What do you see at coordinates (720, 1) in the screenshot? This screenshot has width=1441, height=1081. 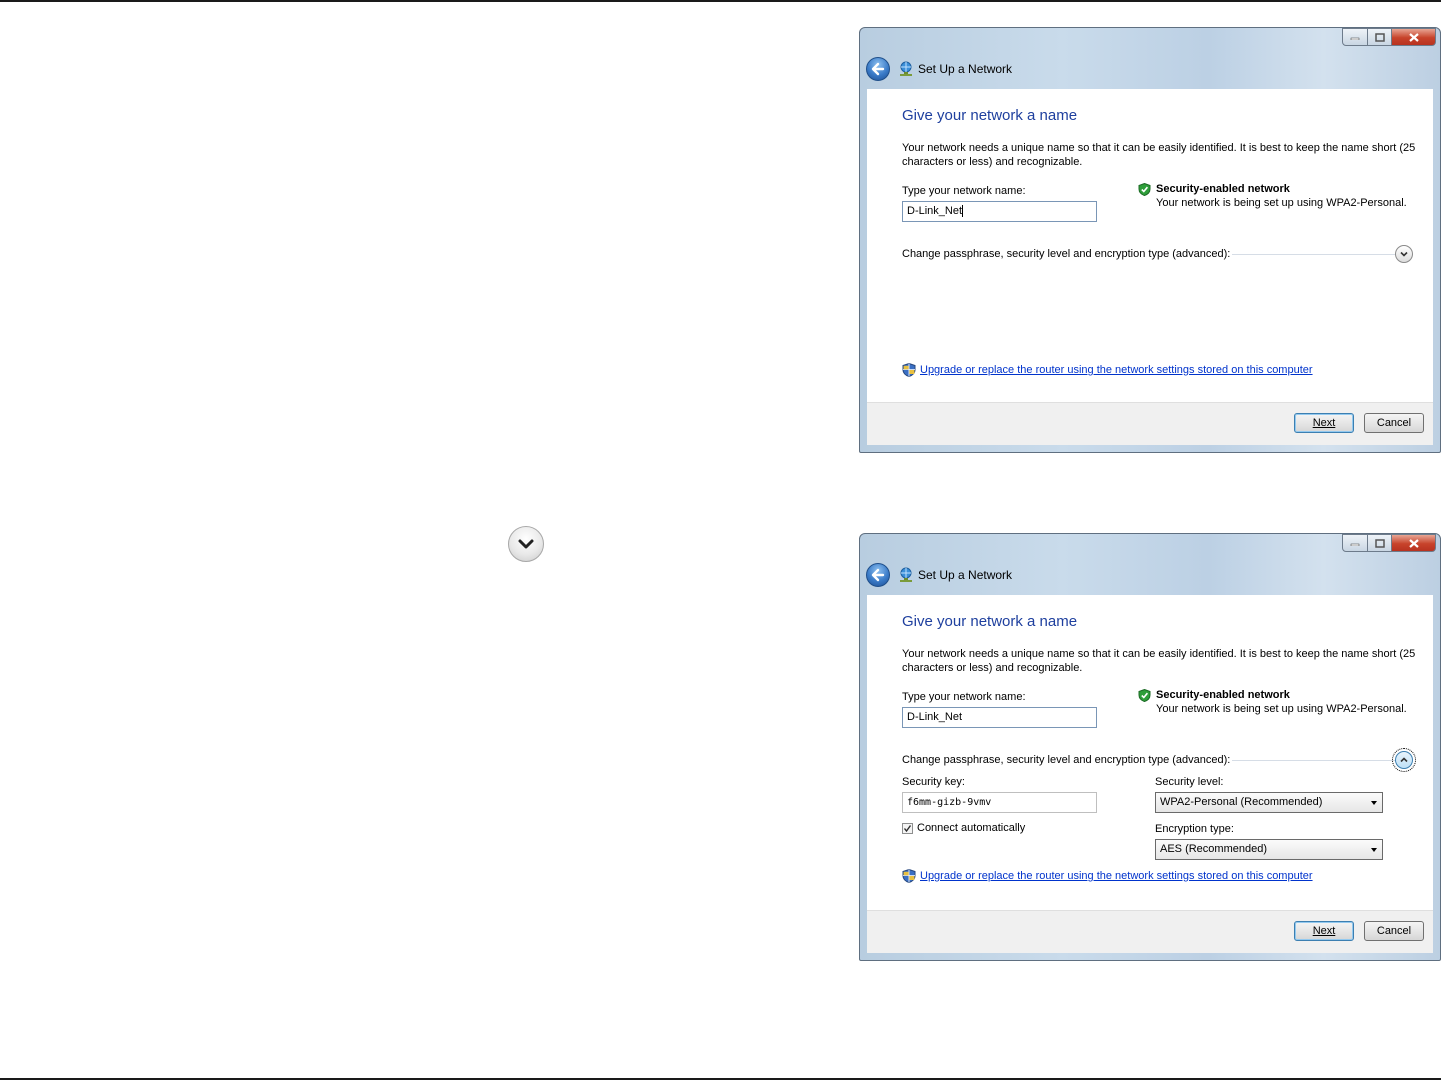 I see `page-top-rule` at bounding box center [720, 1].